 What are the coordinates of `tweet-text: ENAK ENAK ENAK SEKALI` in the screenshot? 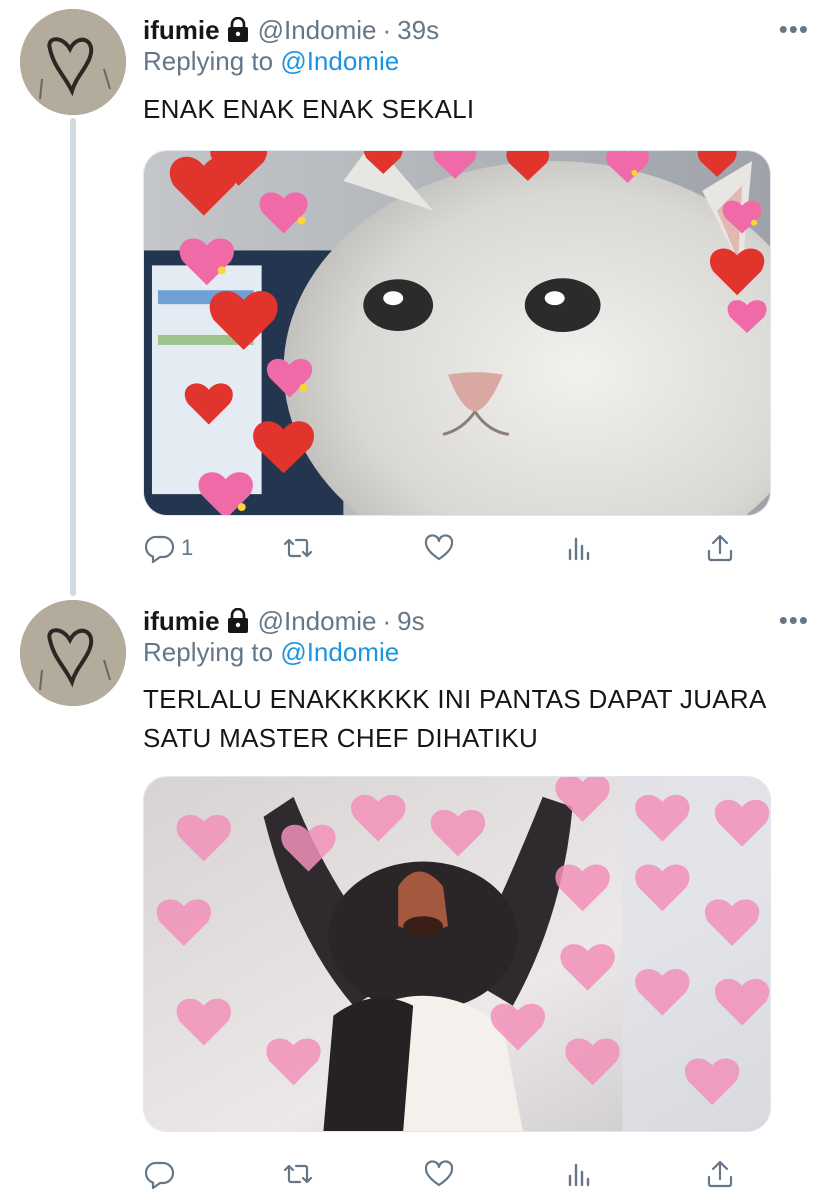 It's located at (309, 109).